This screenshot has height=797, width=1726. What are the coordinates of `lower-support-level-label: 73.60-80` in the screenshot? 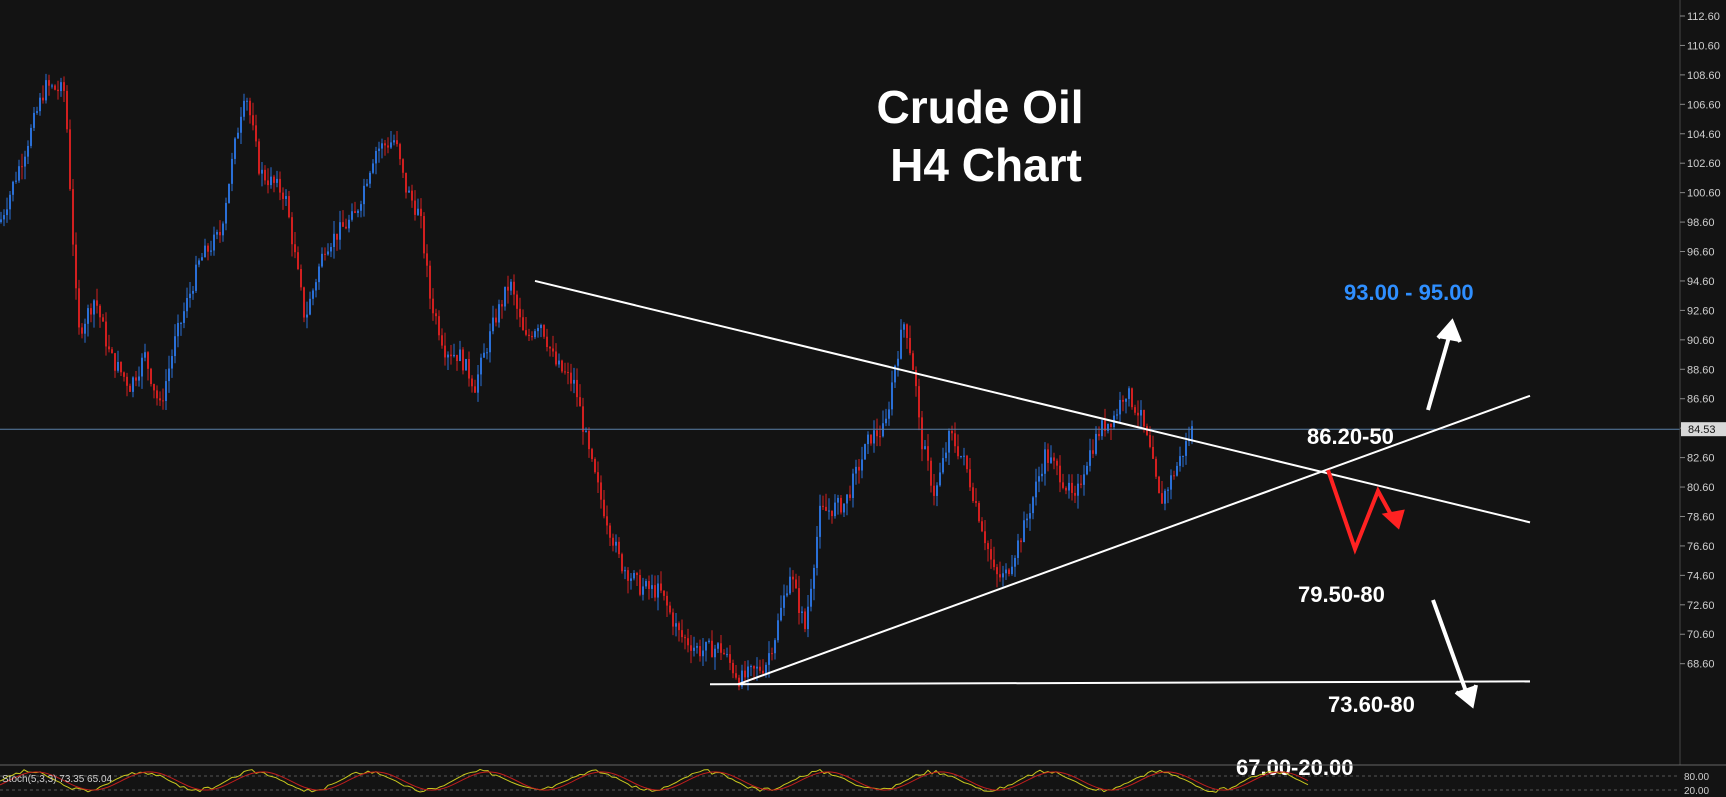 It's located at (1371, 704).